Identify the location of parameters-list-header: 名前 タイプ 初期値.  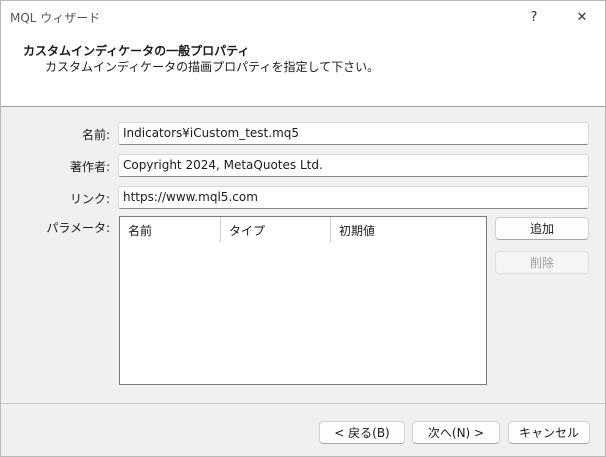
(303, 229).